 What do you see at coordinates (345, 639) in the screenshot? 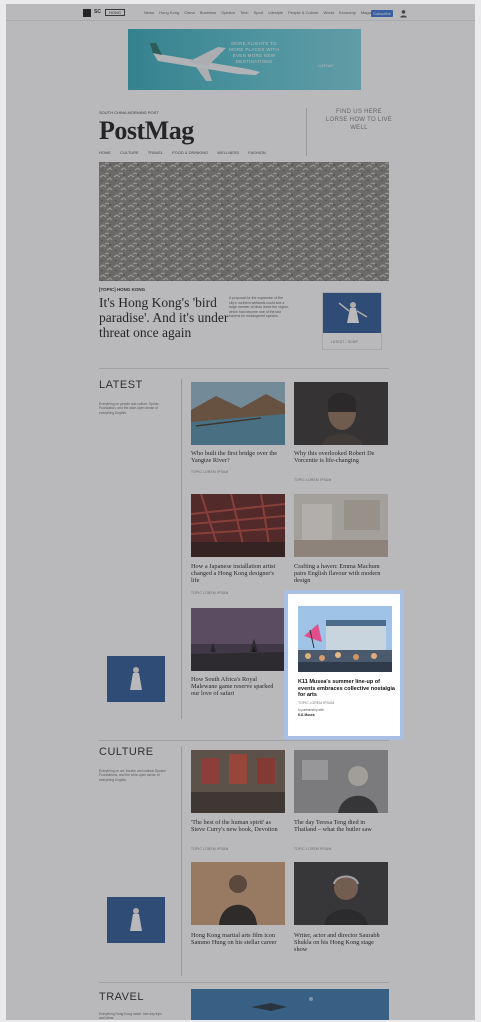
I see `k11-musea-image` at bounding box center [345, 639].